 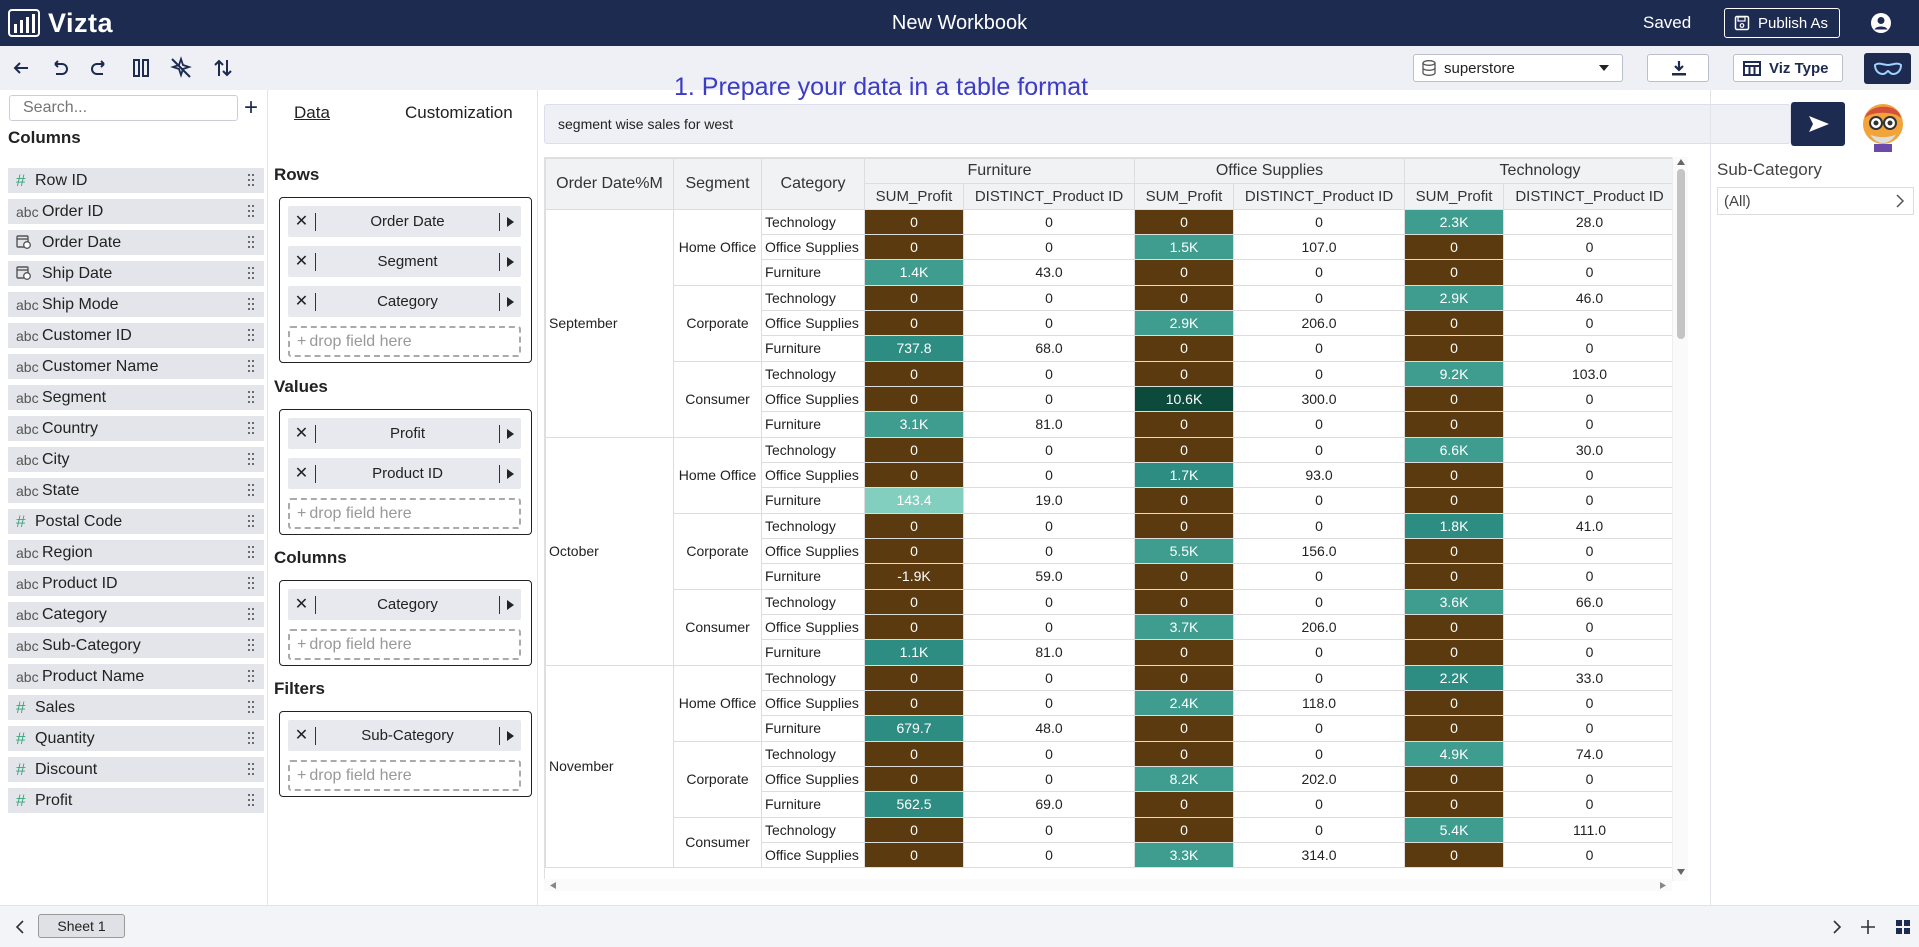 What do you see at coordinates (404, 301) in the screenshot?
I see `shelf-pill: ✕ Category` at bounding box center [404, 301].